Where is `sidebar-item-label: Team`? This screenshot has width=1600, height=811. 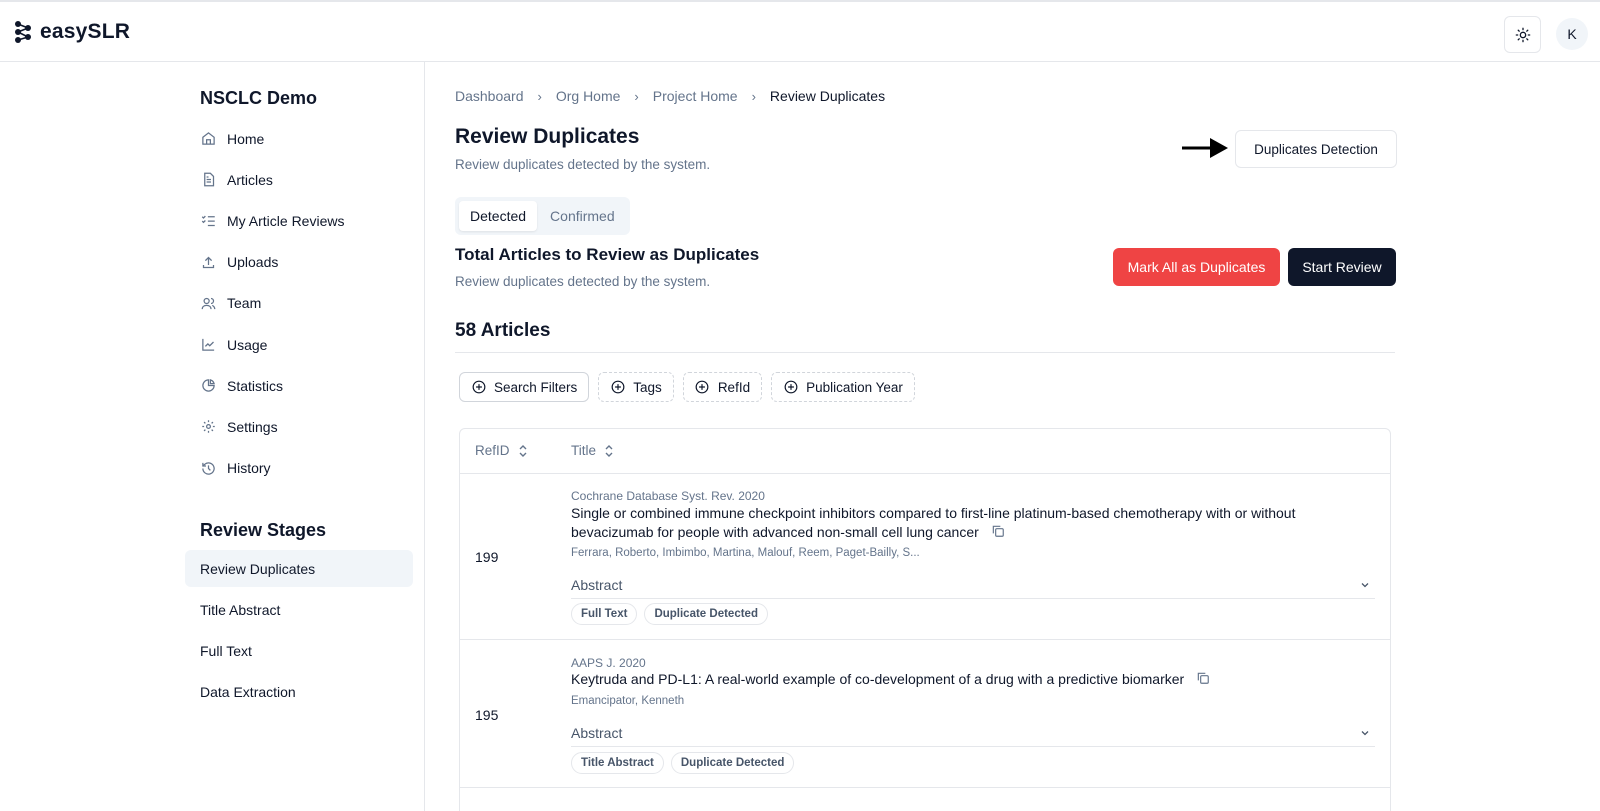 sidebar-item-label: Team is located at coordinates (244, 303).